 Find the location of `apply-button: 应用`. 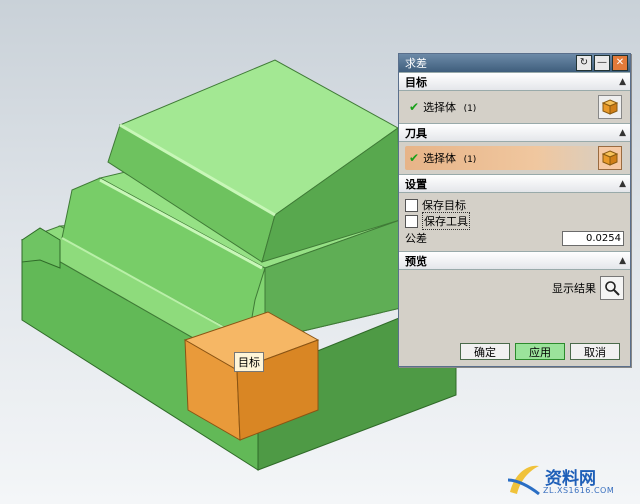

apply-button: 应用 is located at coordinates (540, 351).